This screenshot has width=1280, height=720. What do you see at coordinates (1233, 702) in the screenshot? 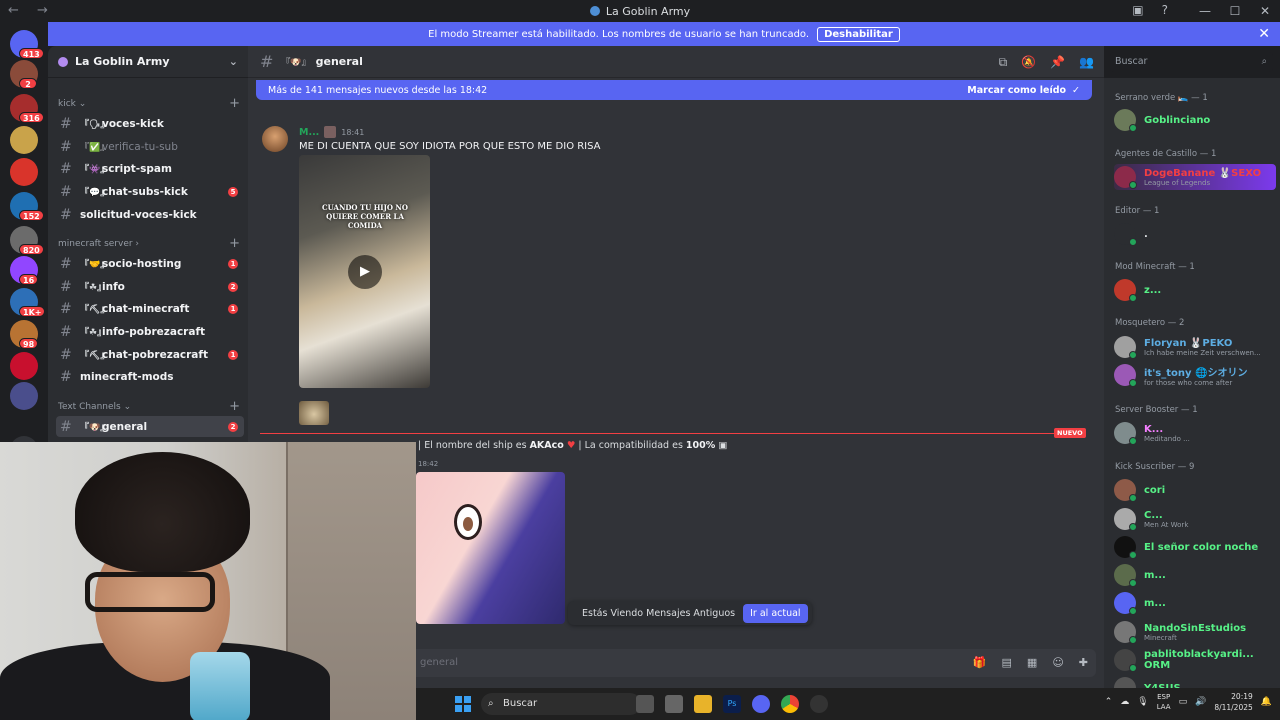
I see `clock: 20:19 8/11/2025` at bounding box center [1233, 702].